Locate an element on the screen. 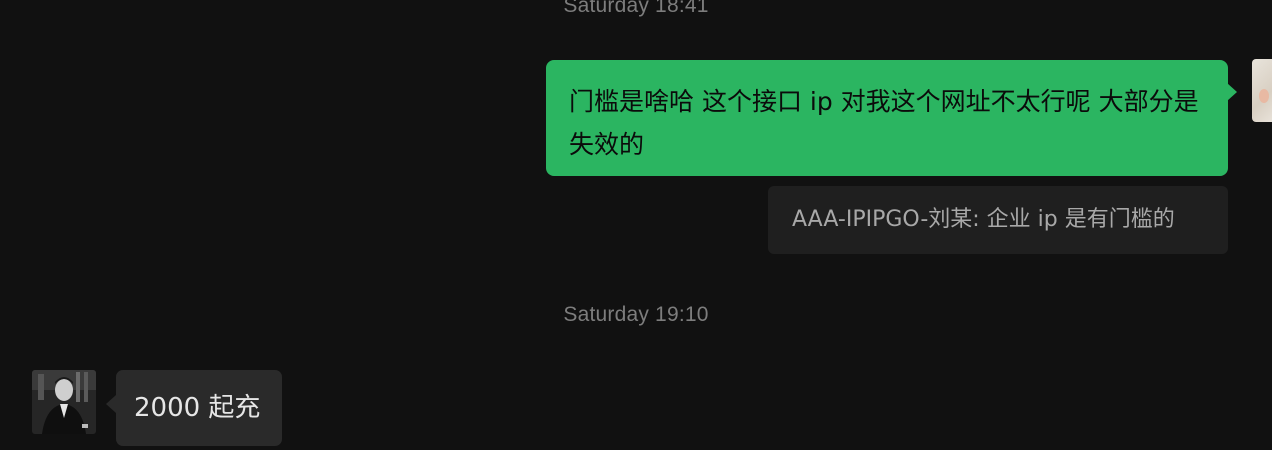 The height and width of the screenshot is (450, 1272). outgoing-message-bubble: 门槛是啥哈 这个接口 ip 对我这个网址不太行呢 大部分是失效的 is located at coordinates (887, 118).